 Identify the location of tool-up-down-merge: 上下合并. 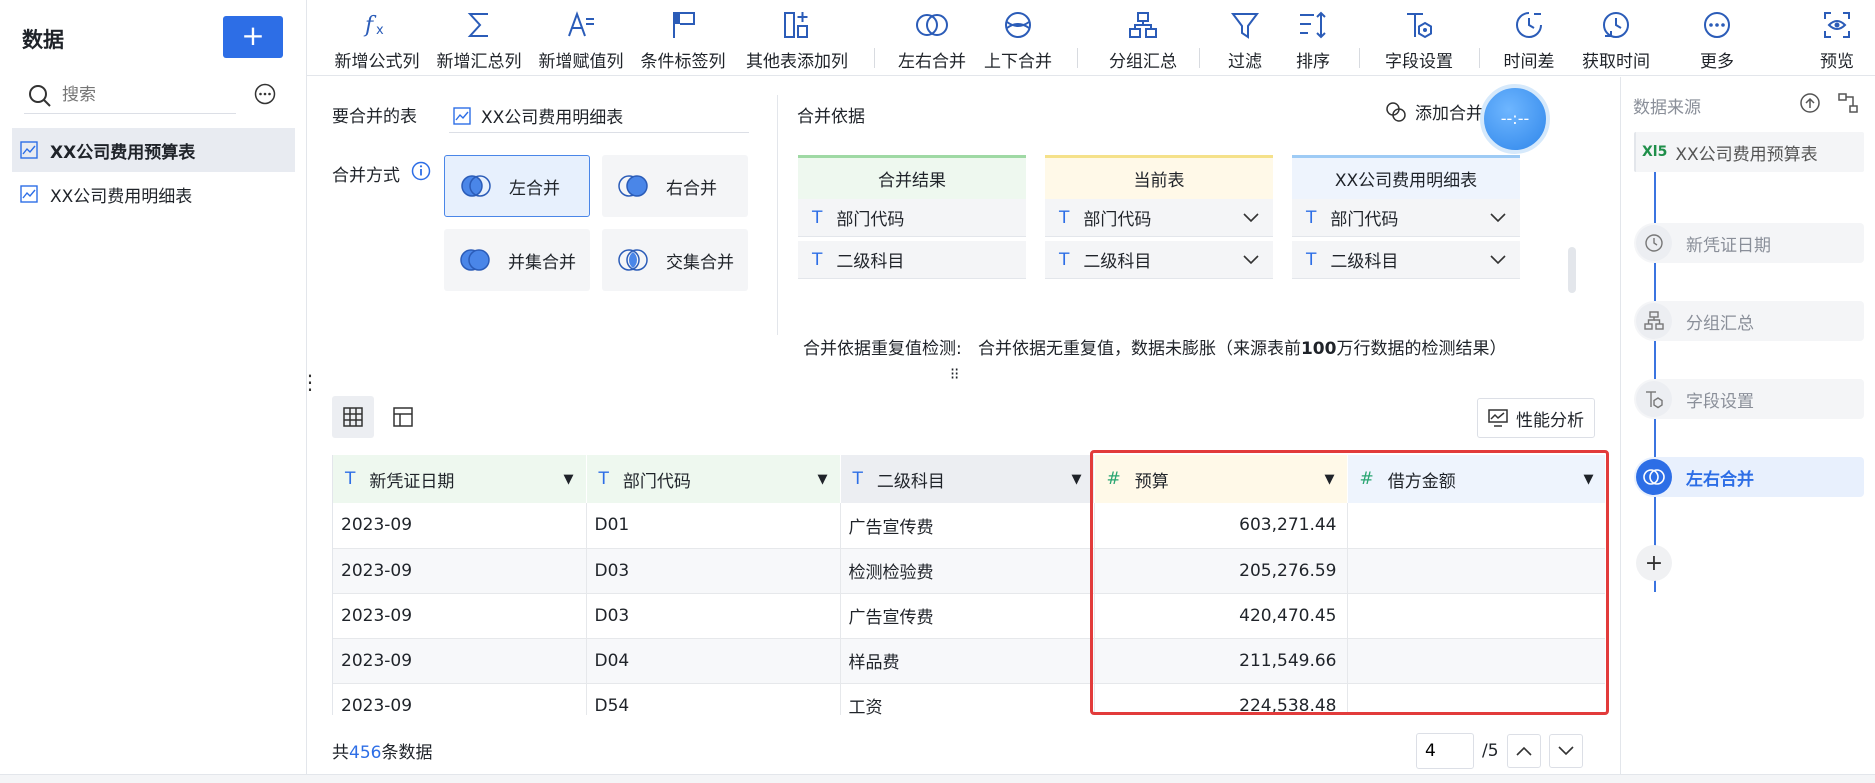
(1018, 38).